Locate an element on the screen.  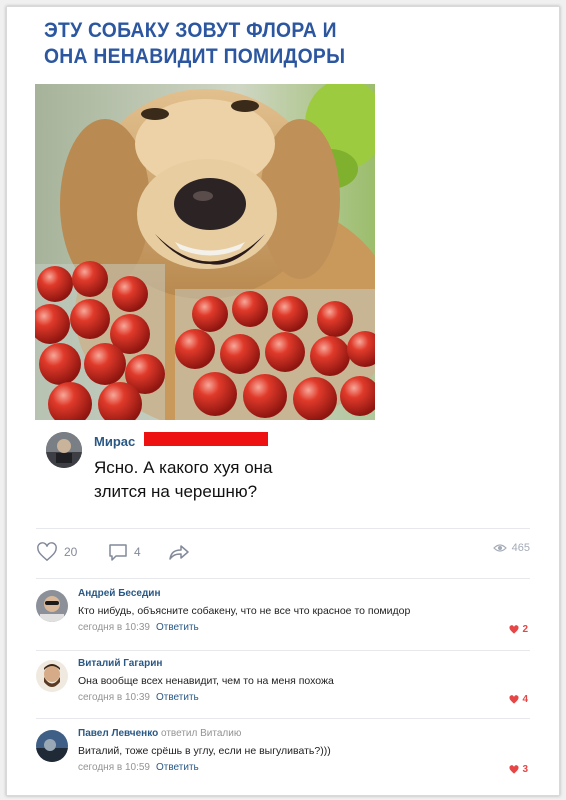
comment-like-count: 4 is located at coordinates (525, 699).